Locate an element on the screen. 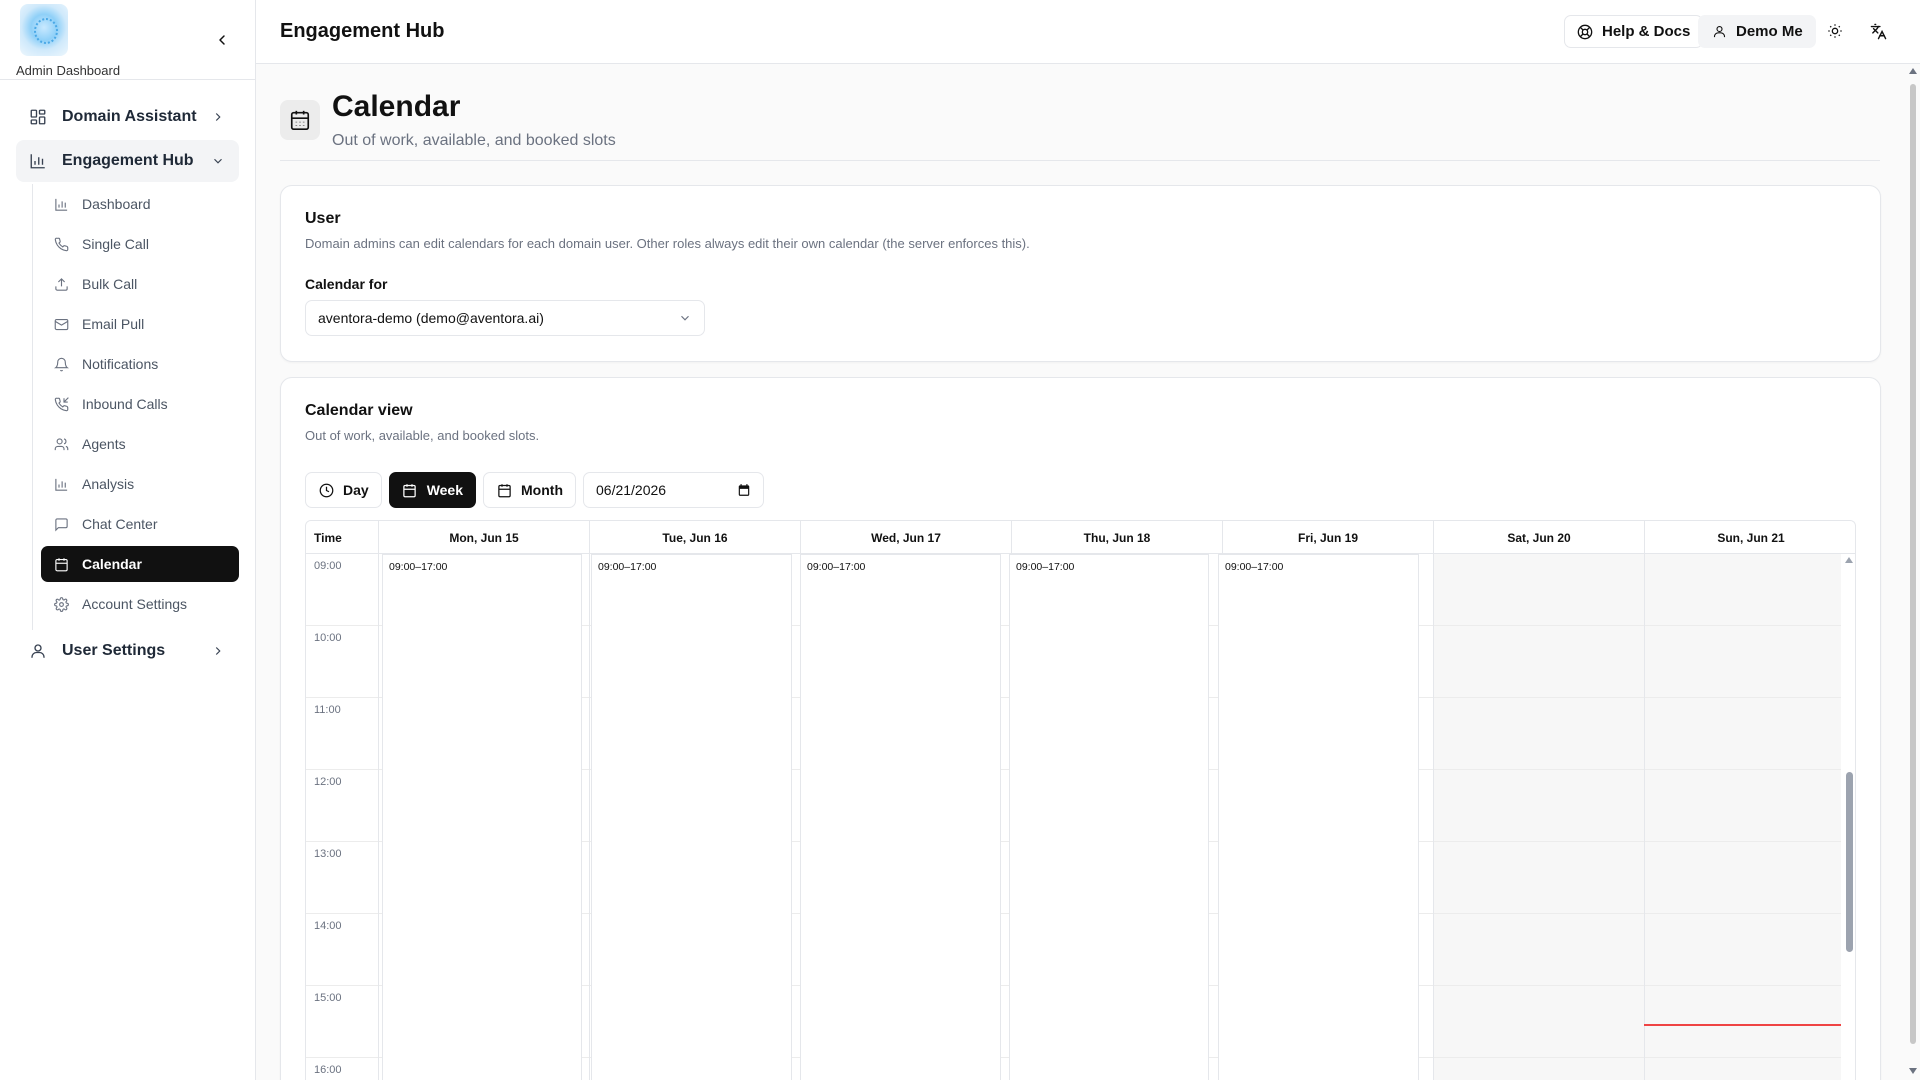 The width and height of the screenshot is (1920, 1080). sidebar-item-analysis: Analysis is located at coordinates (140, 484).